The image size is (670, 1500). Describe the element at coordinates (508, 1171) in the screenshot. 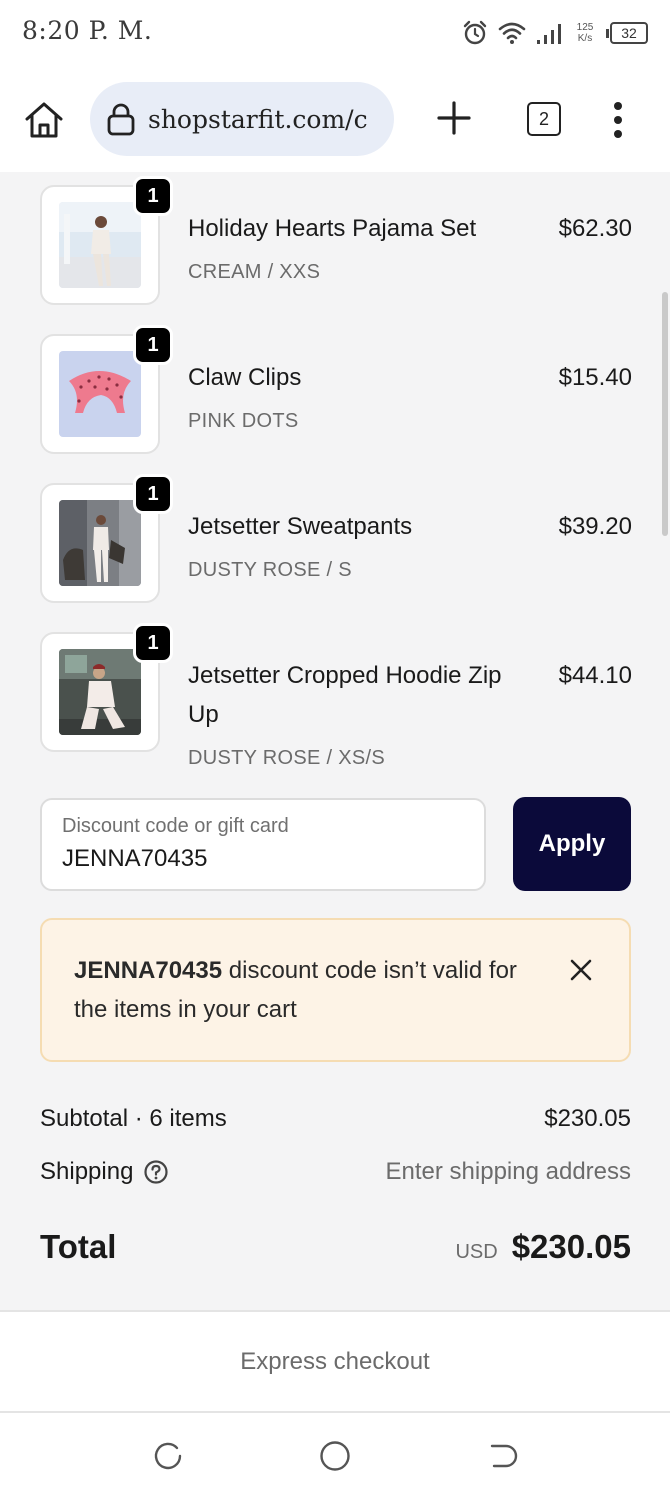

I see `shipping-value: Enter shipping address` at that location.